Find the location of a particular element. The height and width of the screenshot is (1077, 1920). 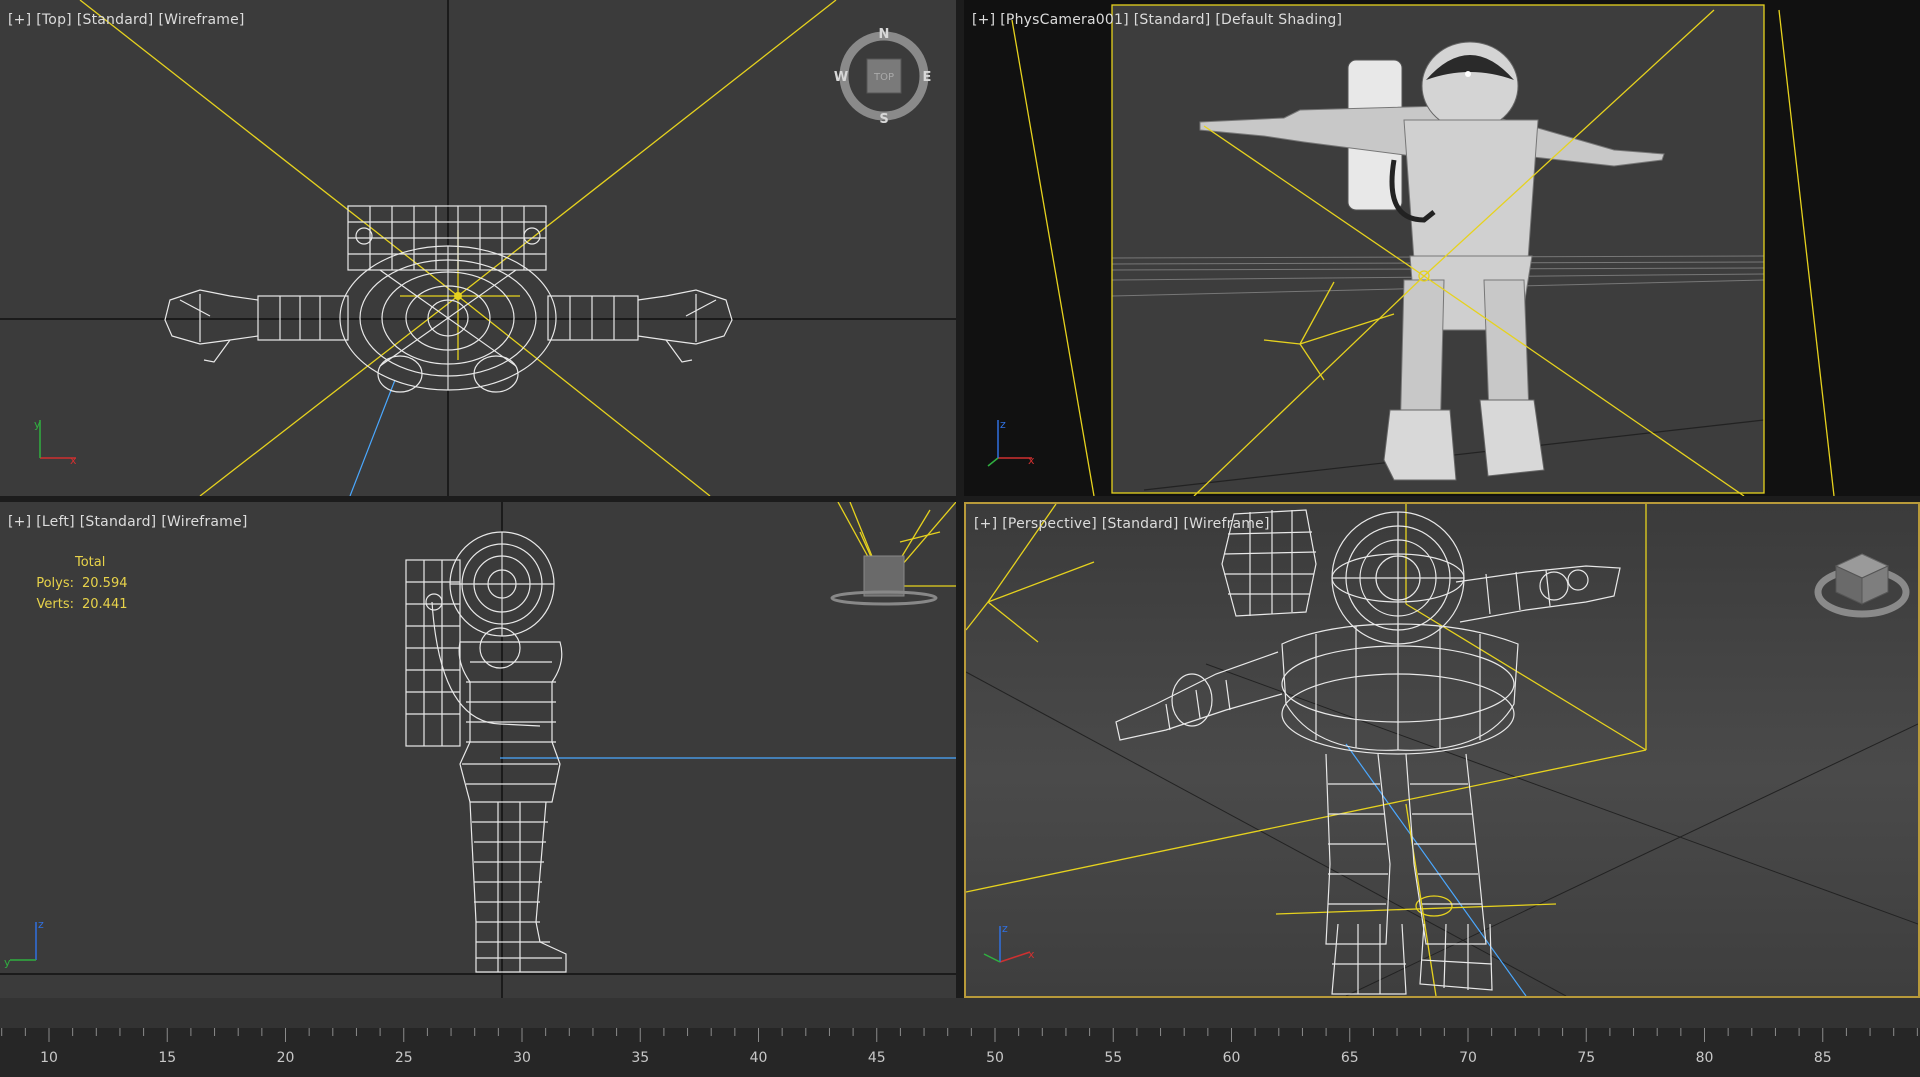

viewport-label-left: [+] [Left] [Standard] [Wireframe] is located at coordinates (130, 522).